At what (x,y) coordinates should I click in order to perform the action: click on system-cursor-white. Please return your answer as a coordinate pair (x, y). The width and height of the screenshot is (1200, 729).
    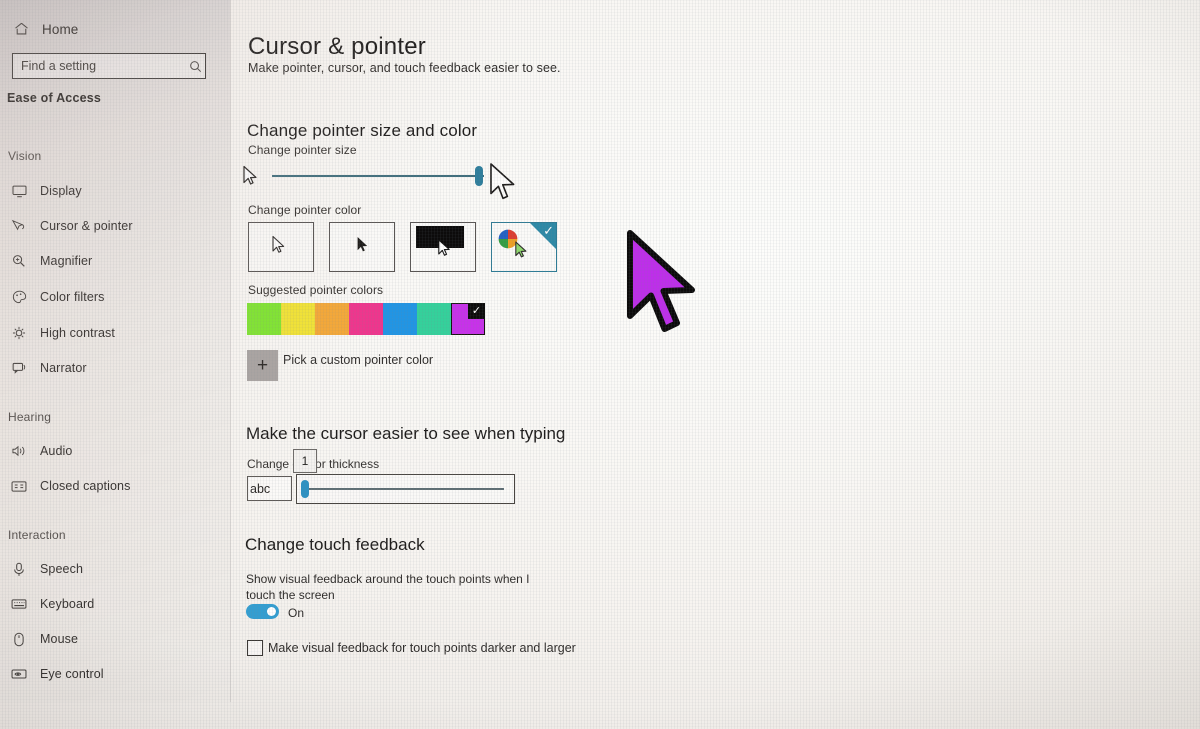
    Looking at the image, I should click on (504, 185).